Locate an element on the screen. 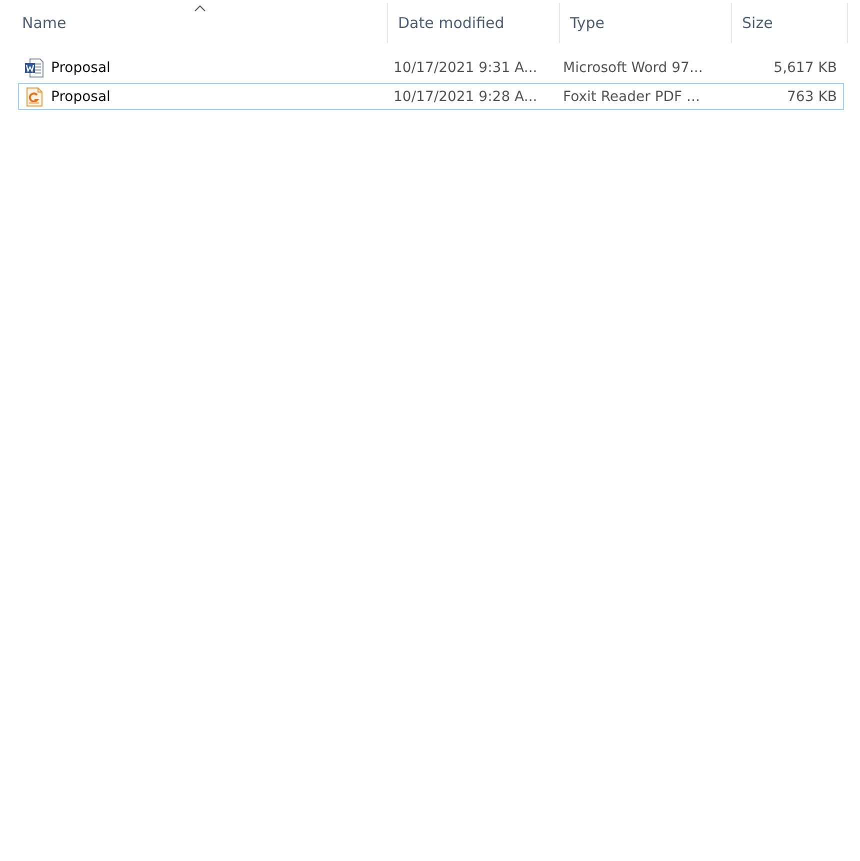  file-size: 763 KB is located at coordinates (812, 96).